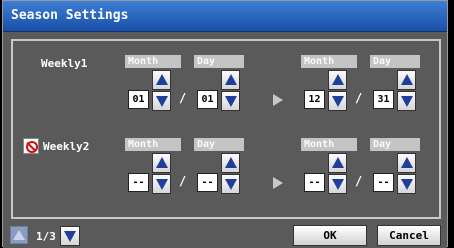 The width and height of the screenshot is (454, 248). Describe the element at coordinates (225, 16) in the screenshot. I see `title-bar: Season Settings` at that location.